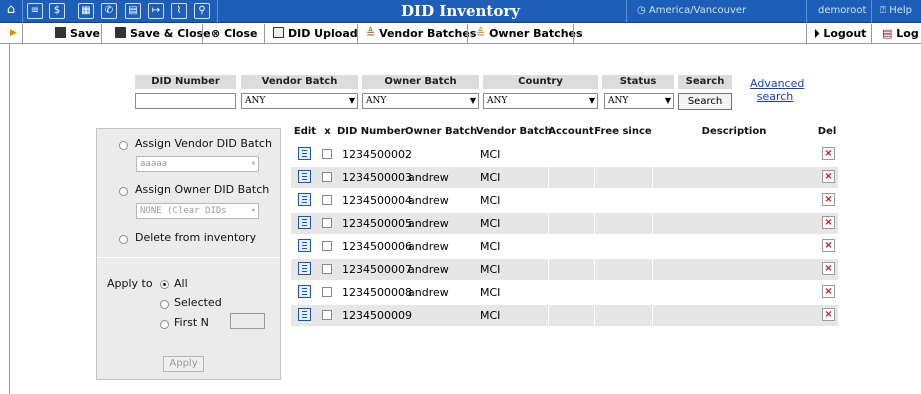 The height and width of the screenshot is (394, 921). What do you see at coordinates (639, 101) in the screenshot?
I see `status-select: ANY ▼` at bounding box center [639, 101].